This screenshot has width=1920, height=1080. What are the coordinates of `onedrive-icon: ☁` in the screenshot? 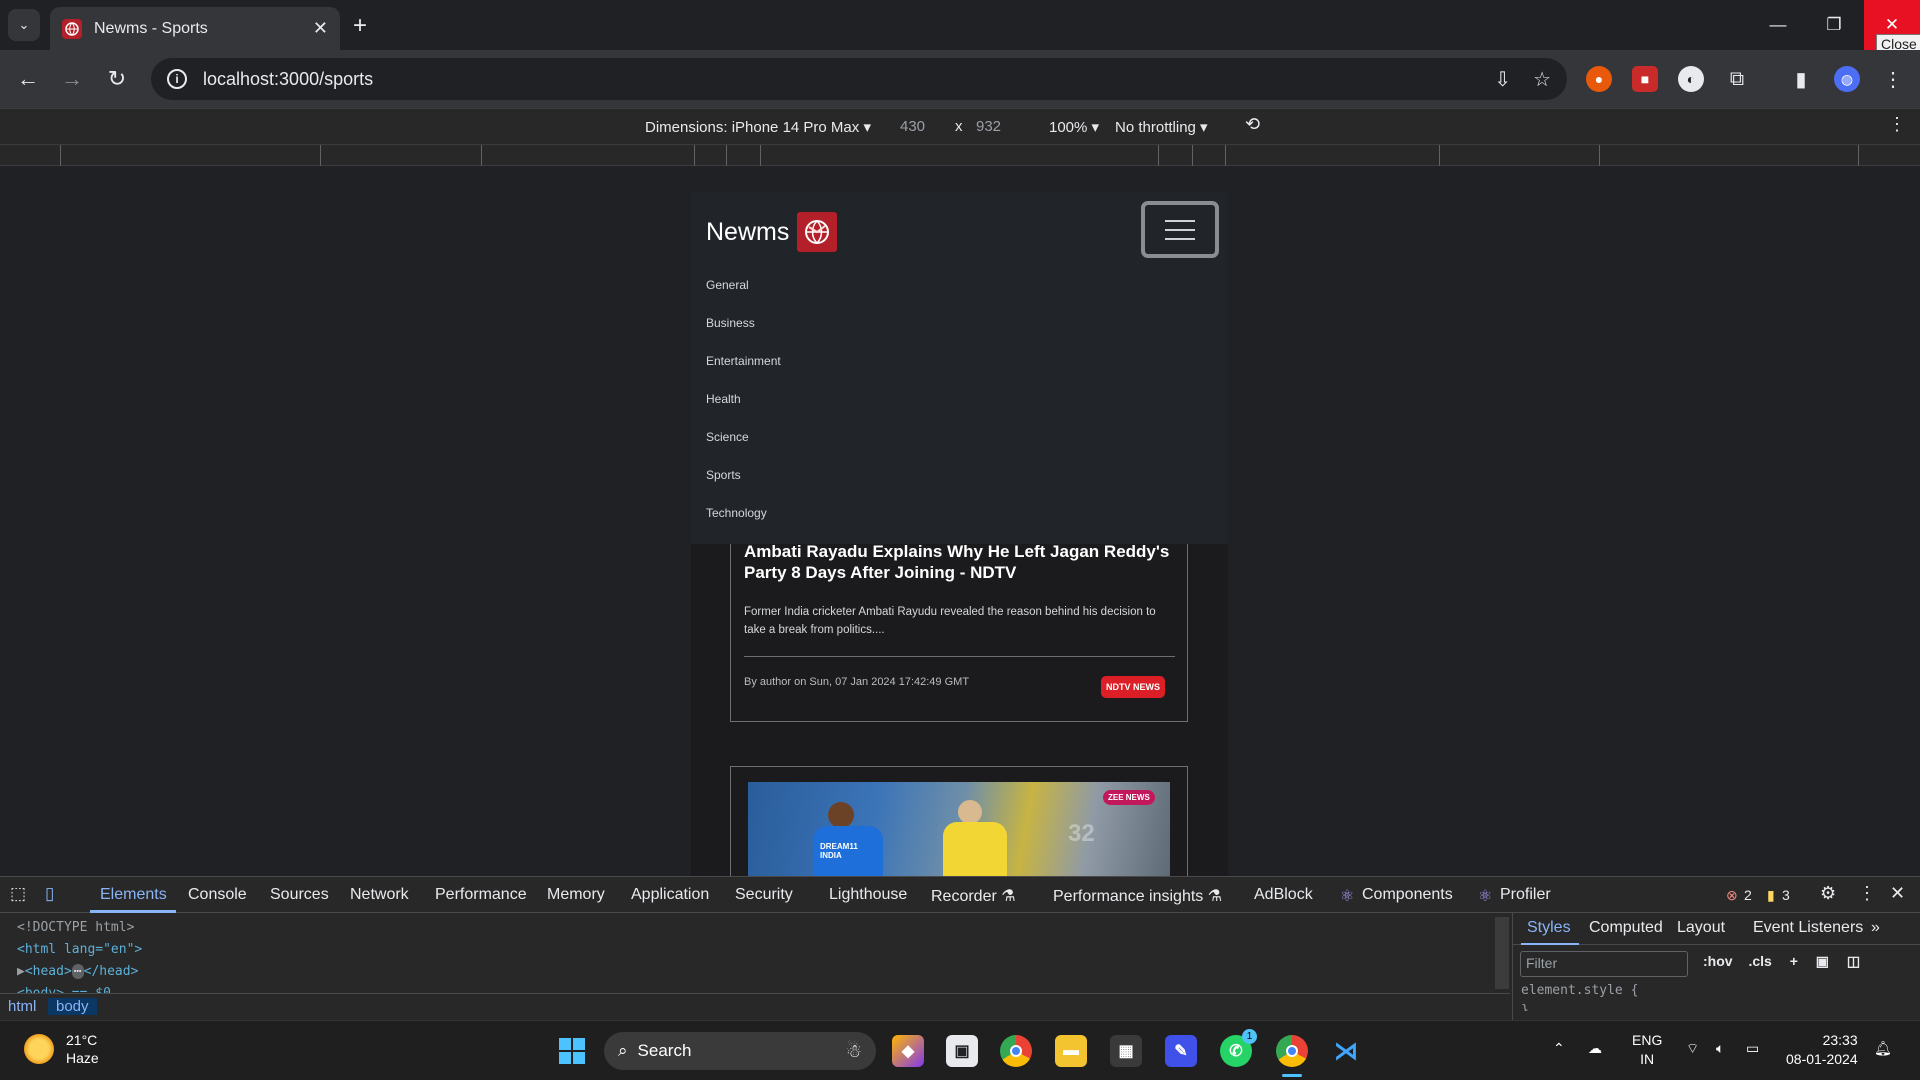 It's located at (1595, 1048).